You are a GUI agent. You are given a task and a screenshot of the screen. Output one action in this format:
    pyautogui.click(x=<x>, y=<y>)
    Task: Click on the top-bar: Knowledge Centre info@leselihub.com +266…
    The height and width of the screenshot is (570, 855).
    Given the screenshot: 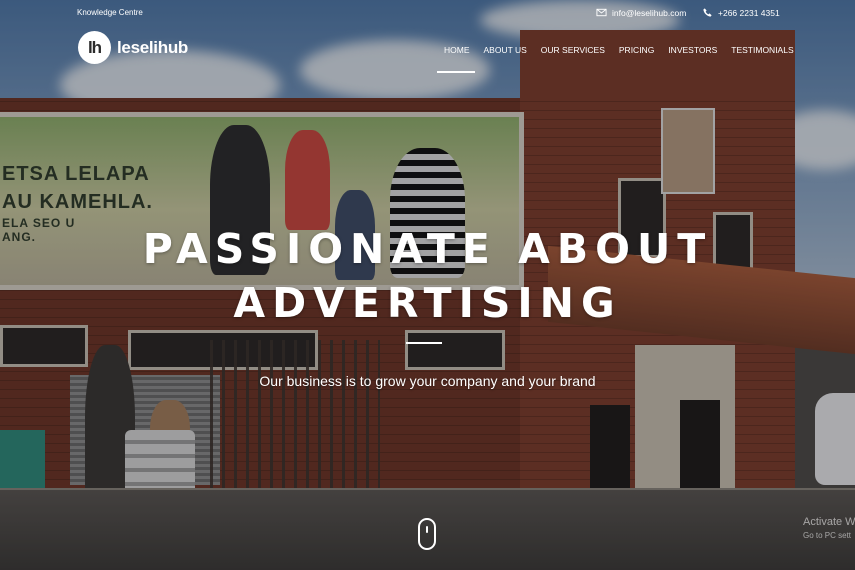 What is the action you would take?
    pyautogui.click(x=427, y=13)
    